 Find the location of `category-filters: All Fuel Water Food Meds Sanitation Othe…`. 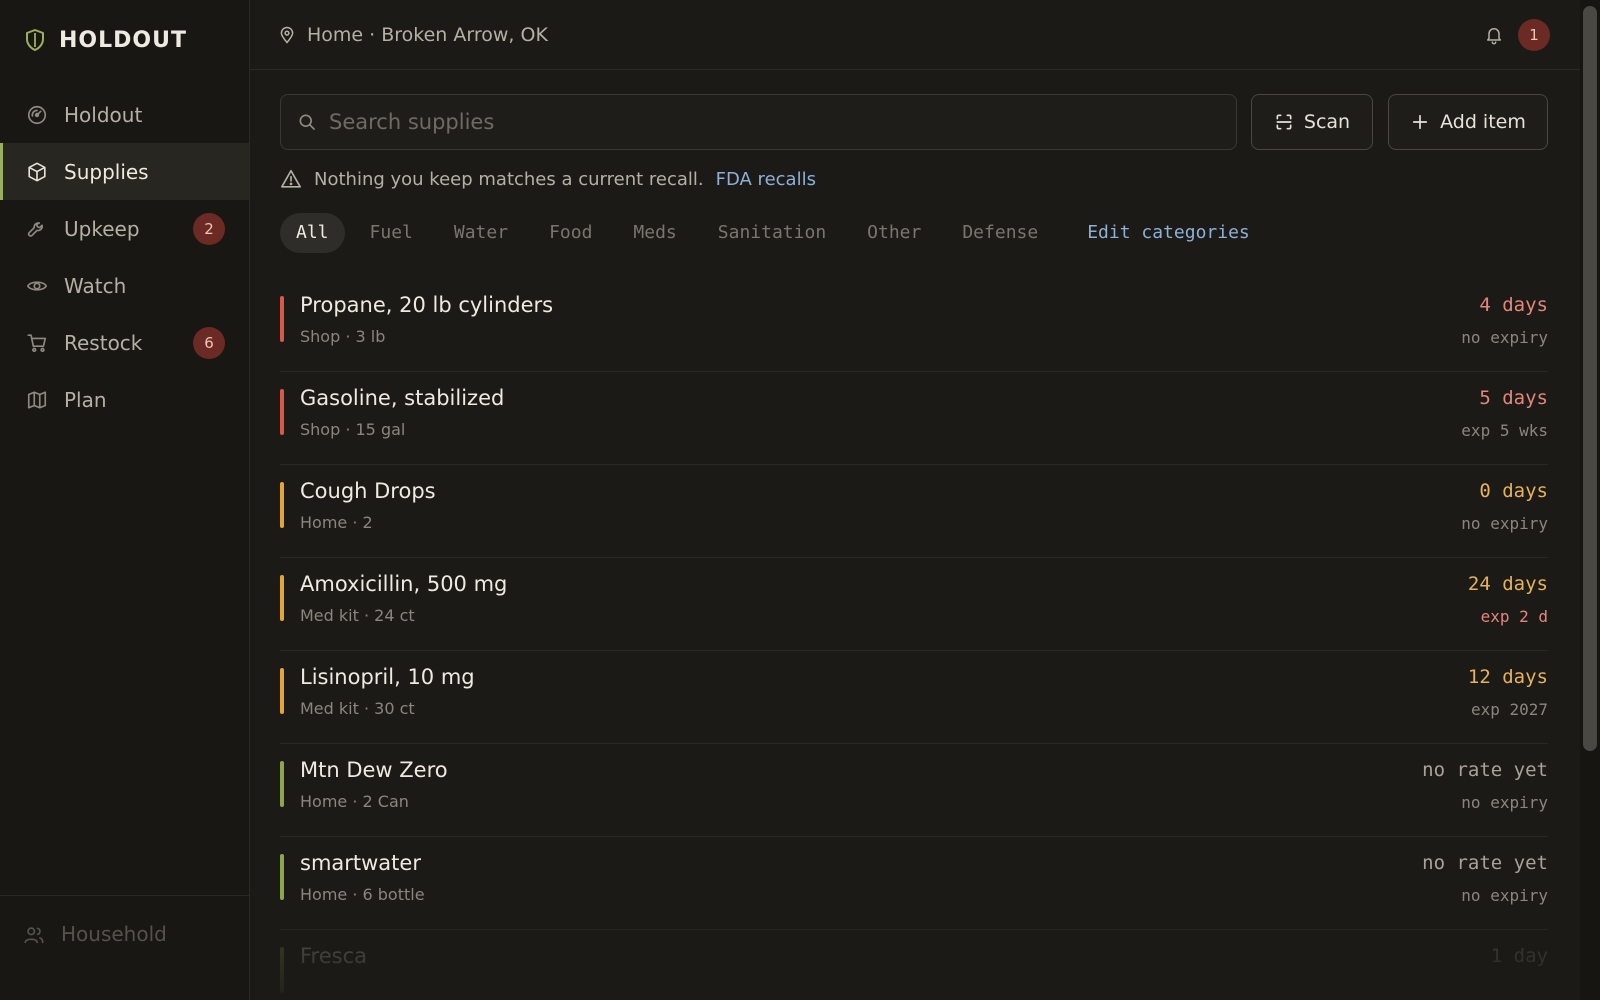

category-filters: All Fuel Water Food Meds Sanitation Othe… is located at coordinates (777, 233).